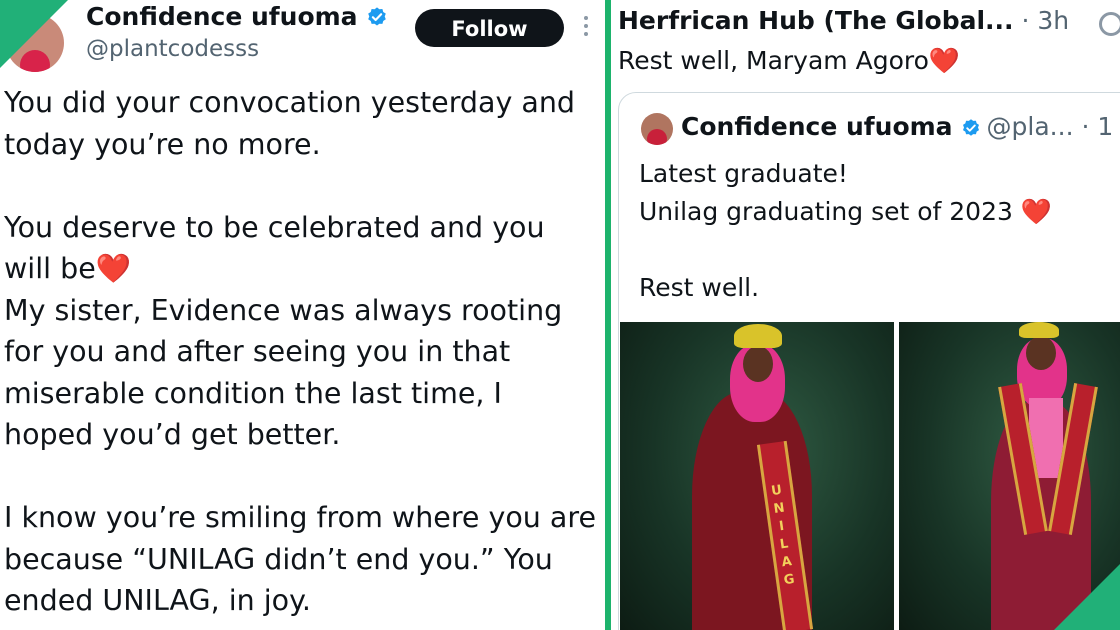  I want to click on author-handle: @plantcodesss, so click(172, 49).